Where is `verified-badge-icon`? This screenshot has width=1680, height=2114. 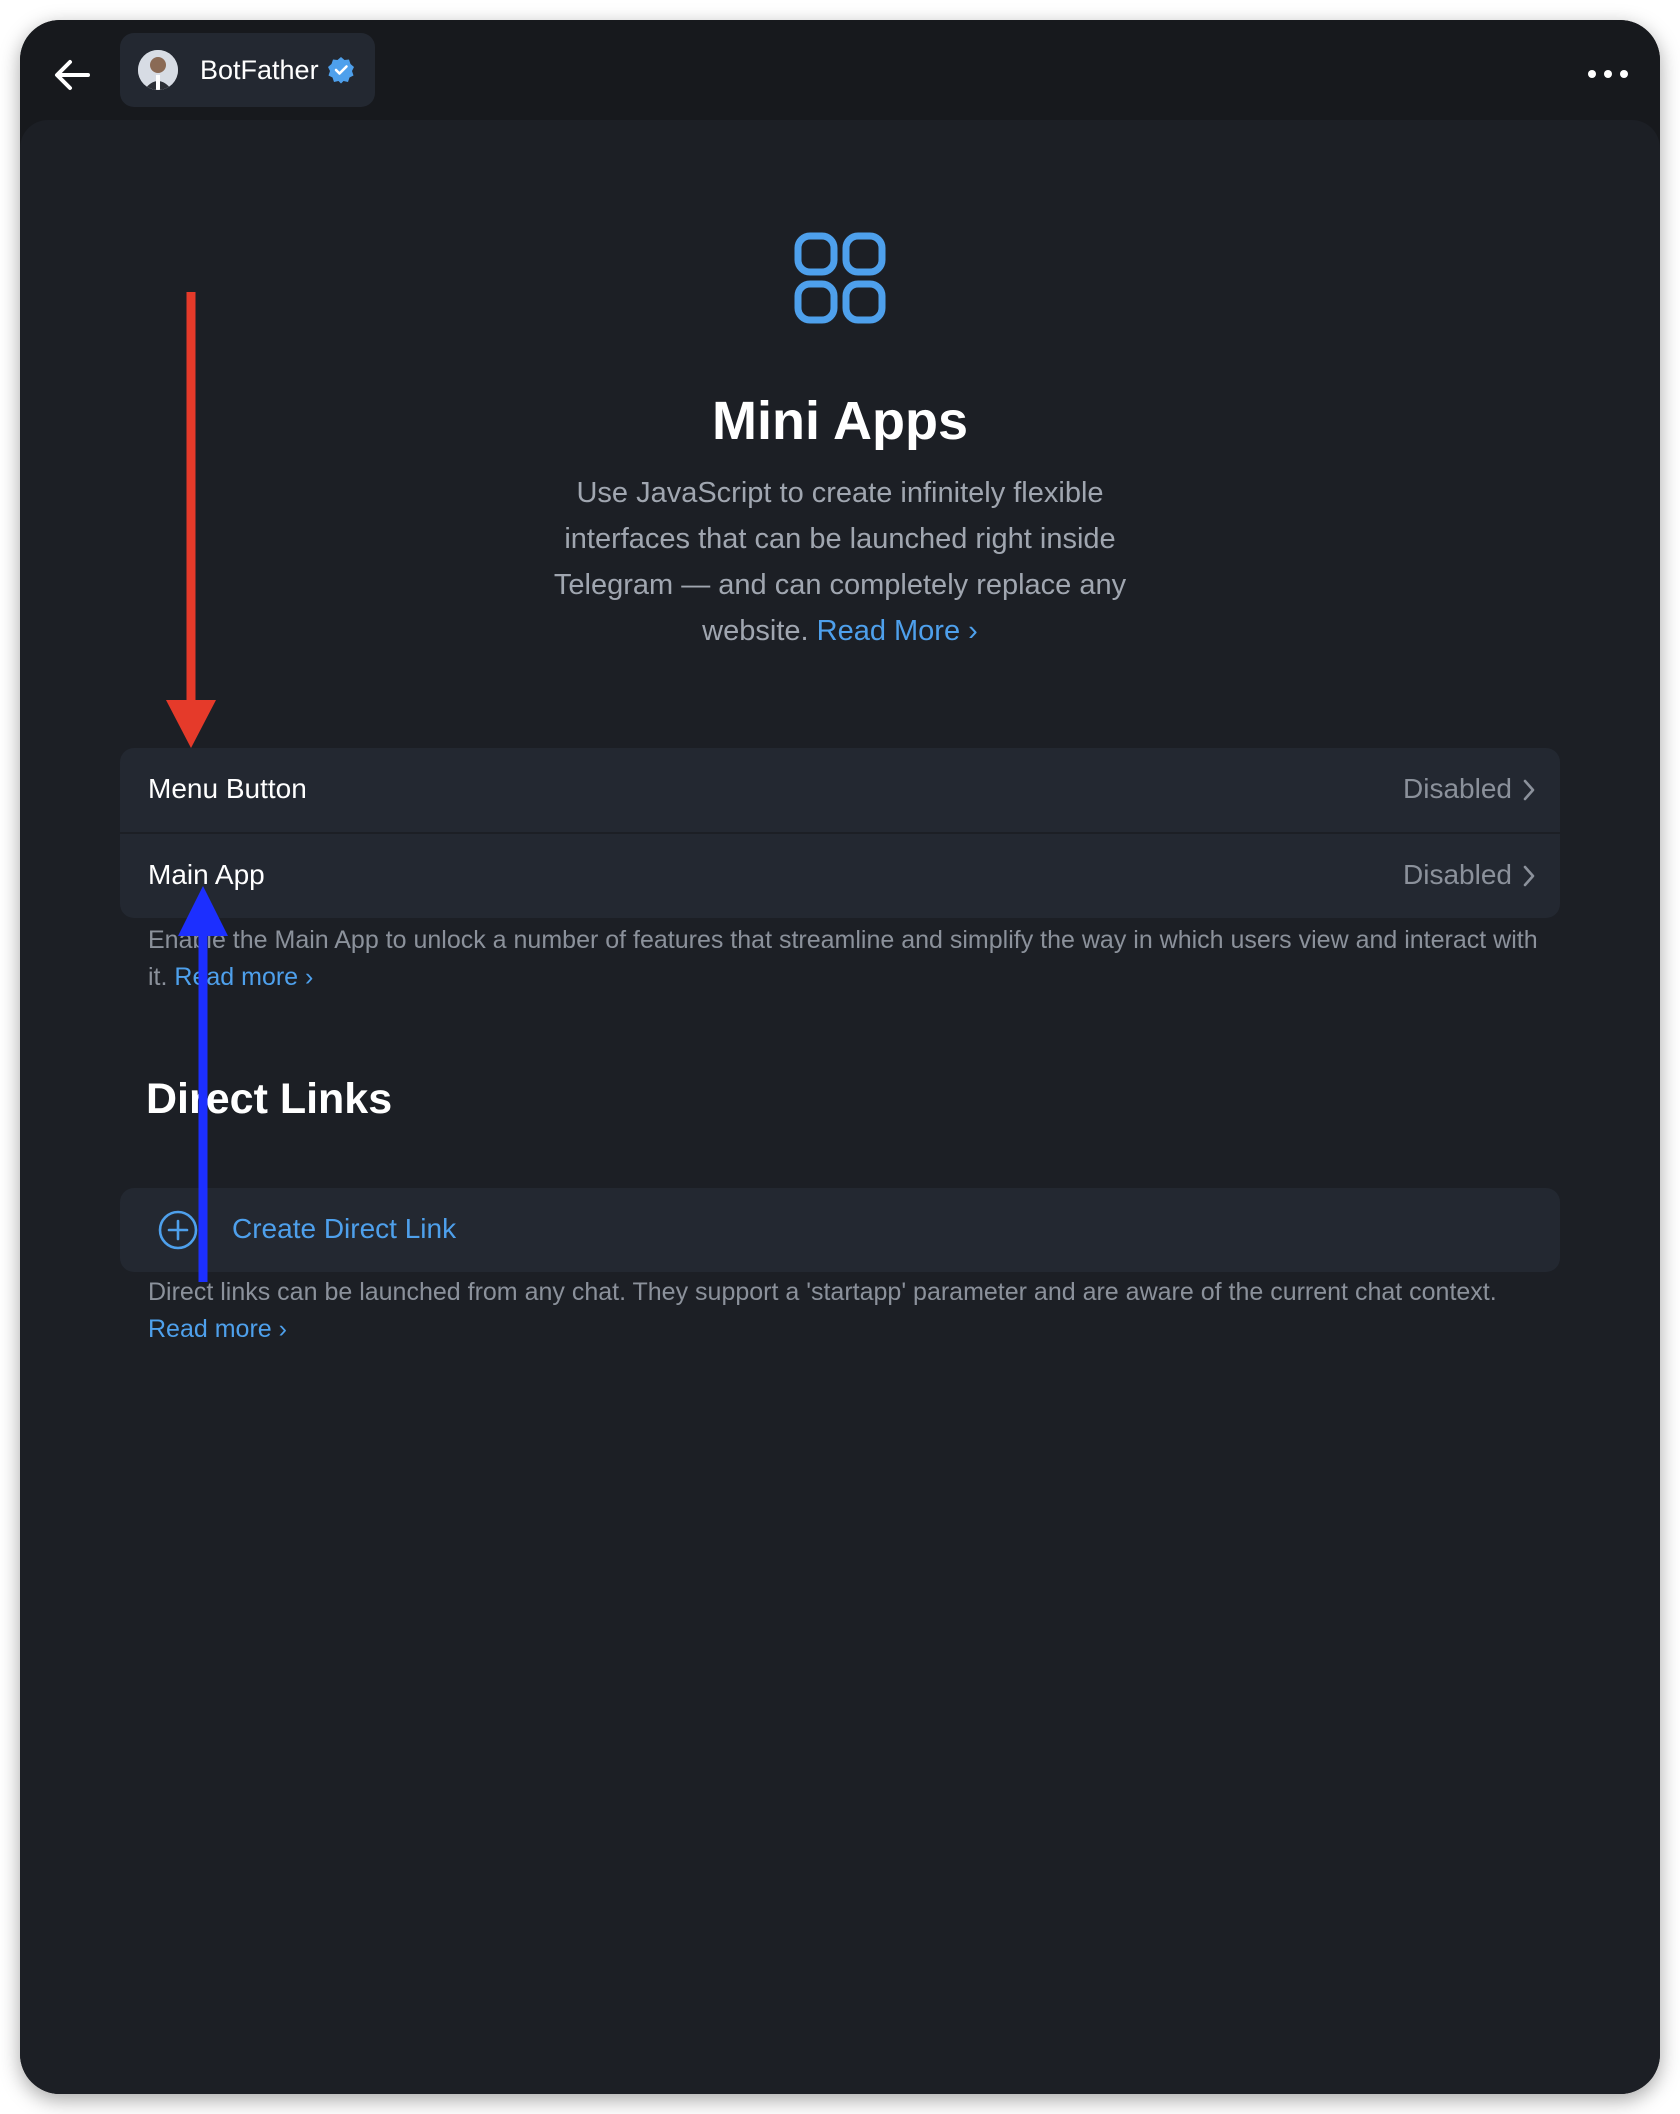
verified-badge-icon is located at coordinates (341, 70).